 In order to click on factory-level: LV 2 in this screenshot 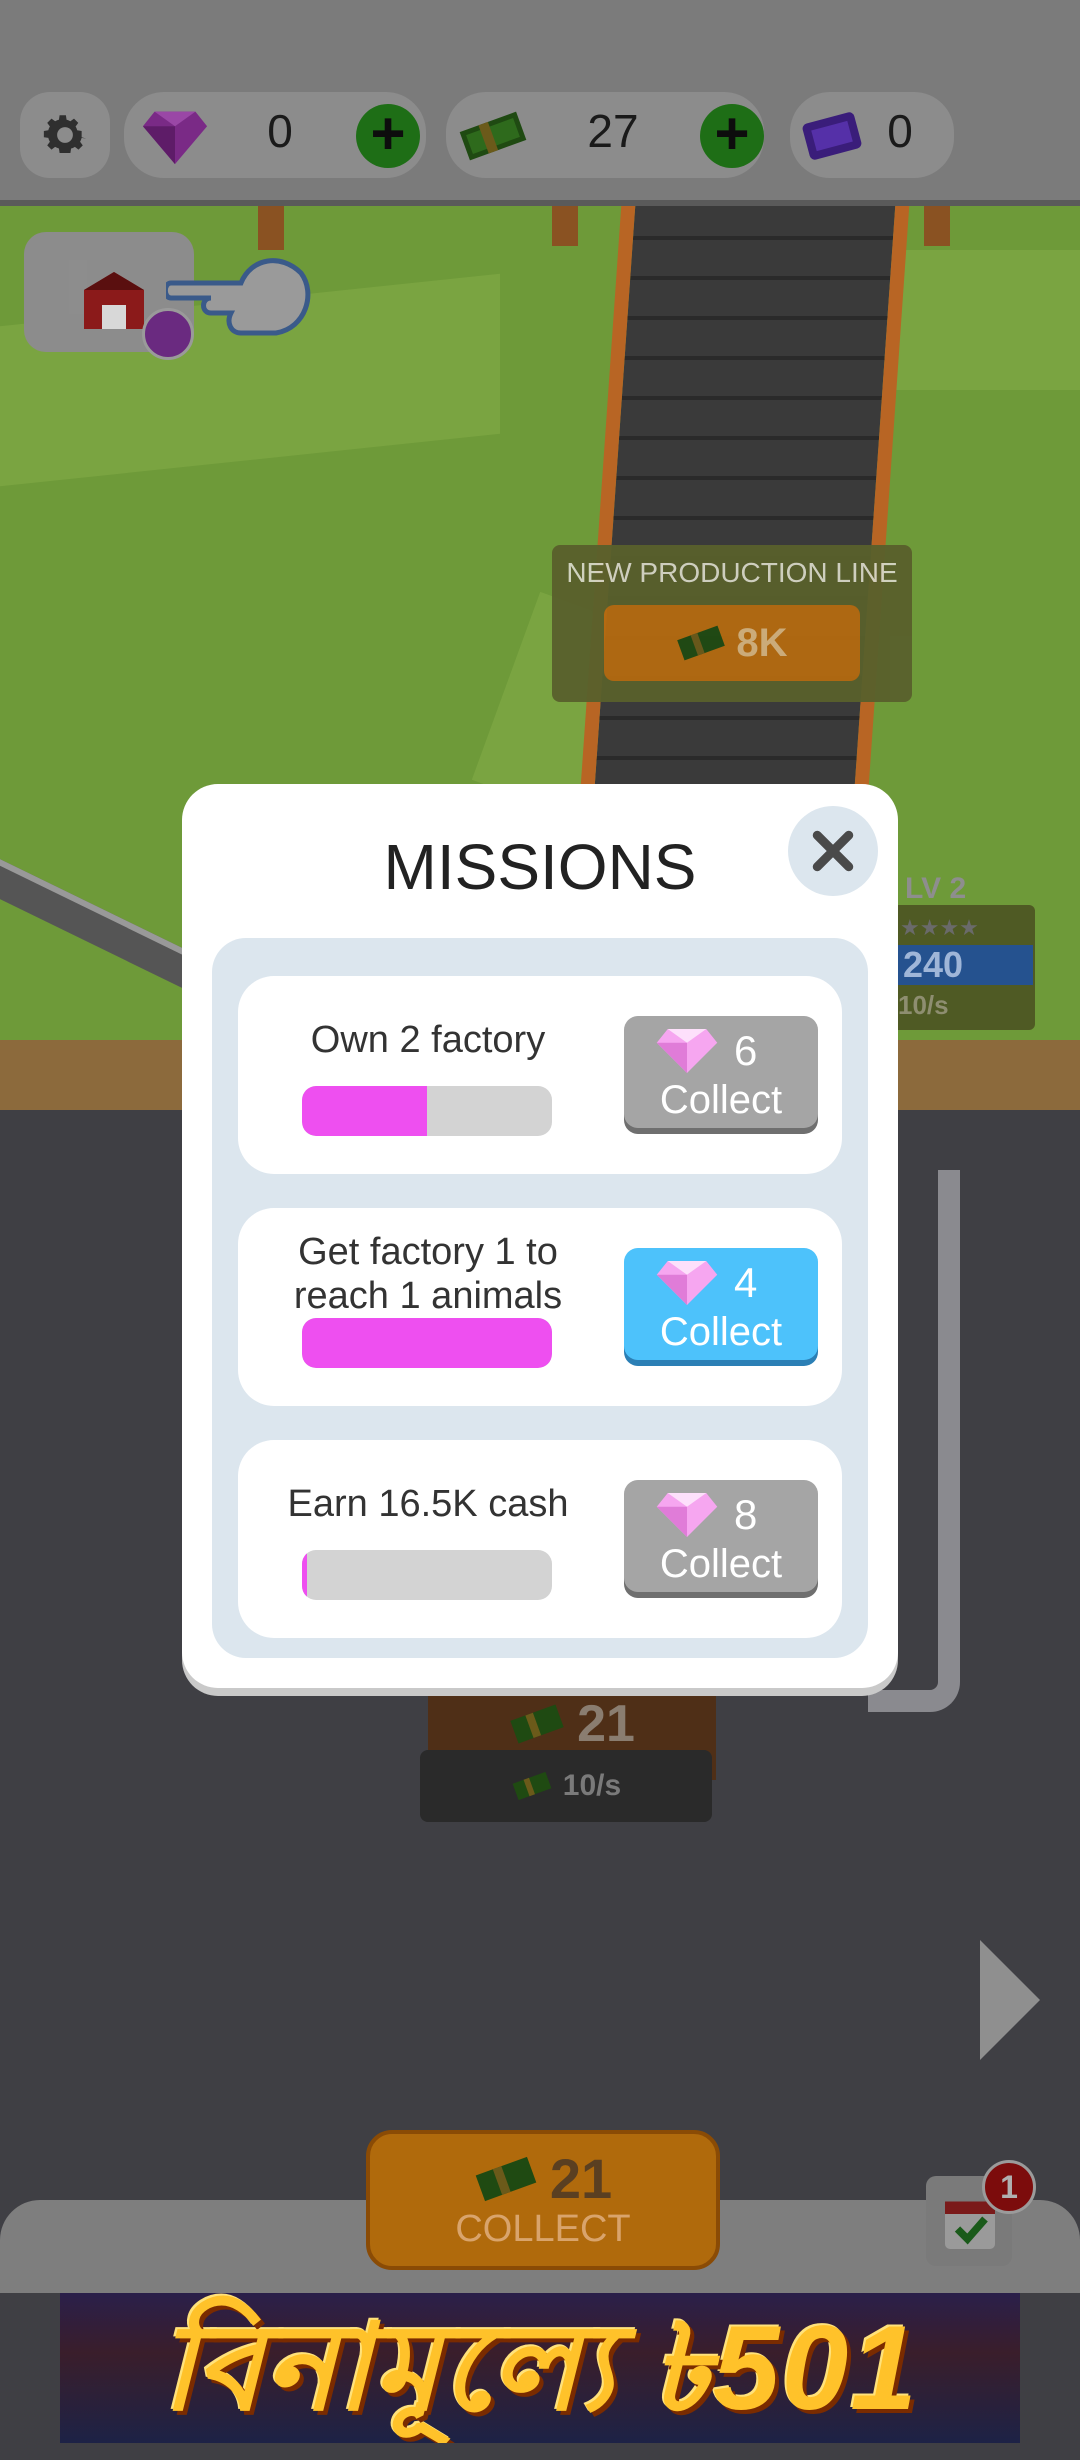, I will do `click(936, 888)`.